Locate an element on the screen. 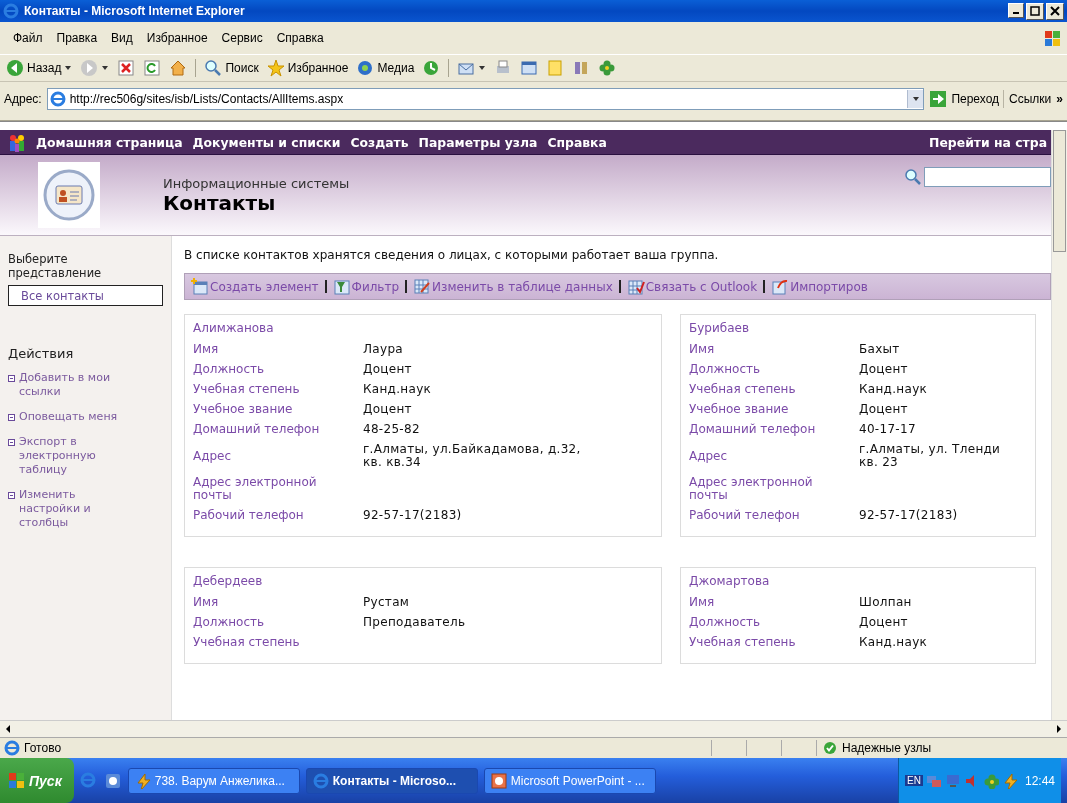  language-indicator: EN is located at coordinates (914, 780).